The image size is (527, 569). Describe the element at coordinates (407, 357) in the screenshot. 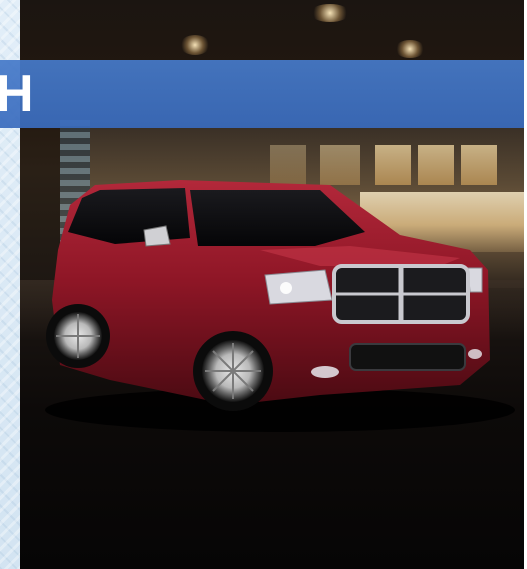

I see `lower-bumper-vent` at that location.